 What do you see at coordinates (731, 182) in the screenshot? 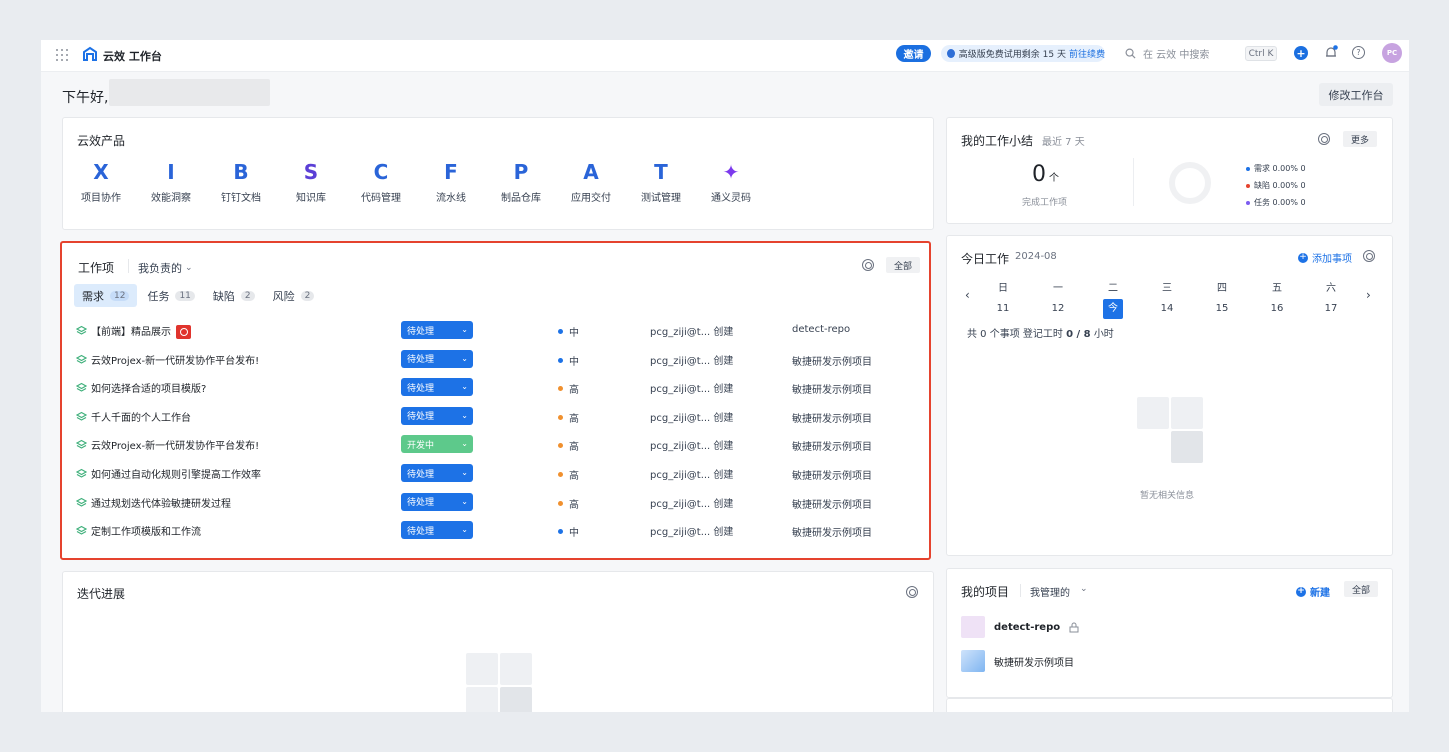
I see `product-10: ✦ 通义灵码` at bounding box center [731, 182].